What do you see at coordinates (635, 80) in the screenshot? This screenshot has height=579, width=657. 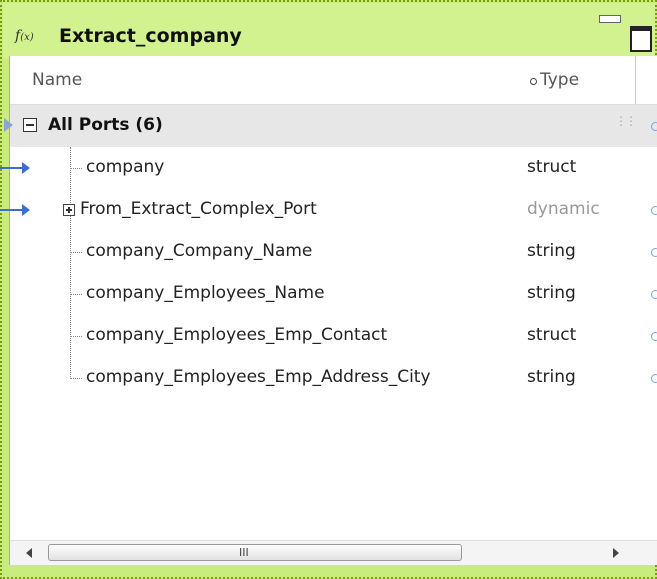 I see `column-divider` at bounding box center [635, 80].